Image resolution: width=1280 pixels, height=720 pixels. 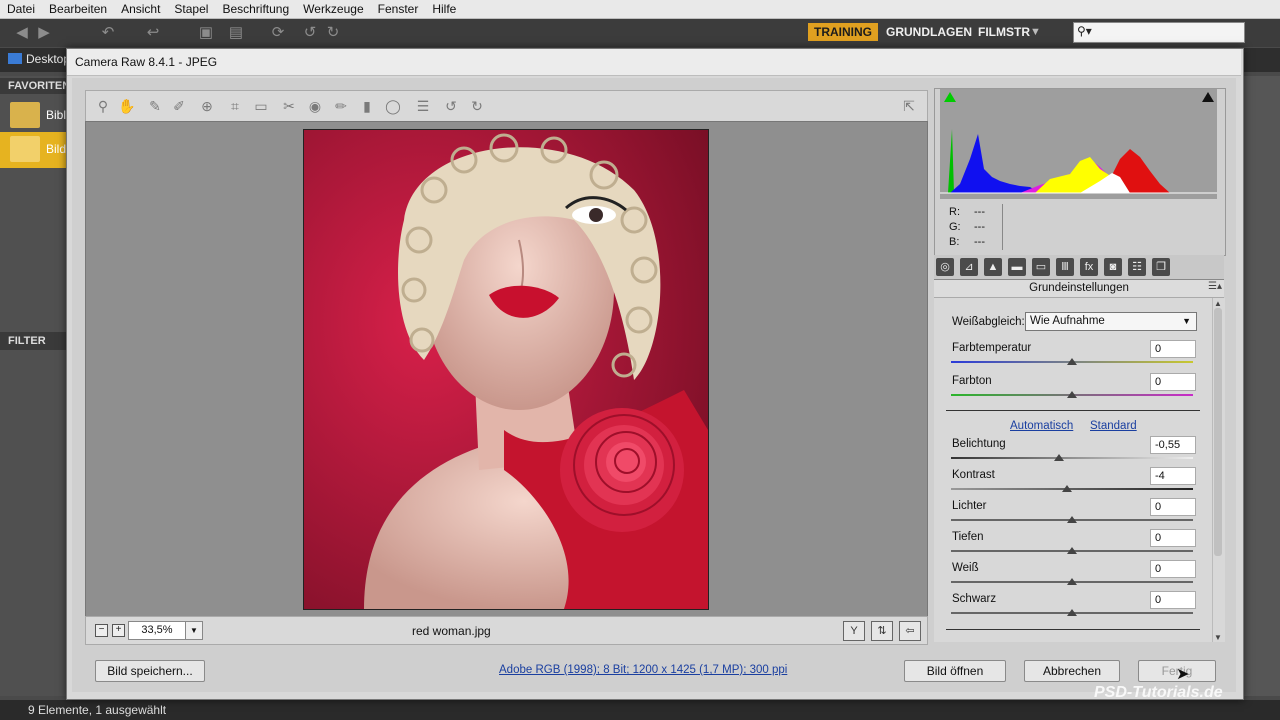 I want to click on preferences-icon: ☰, so click(x=423, y=106).